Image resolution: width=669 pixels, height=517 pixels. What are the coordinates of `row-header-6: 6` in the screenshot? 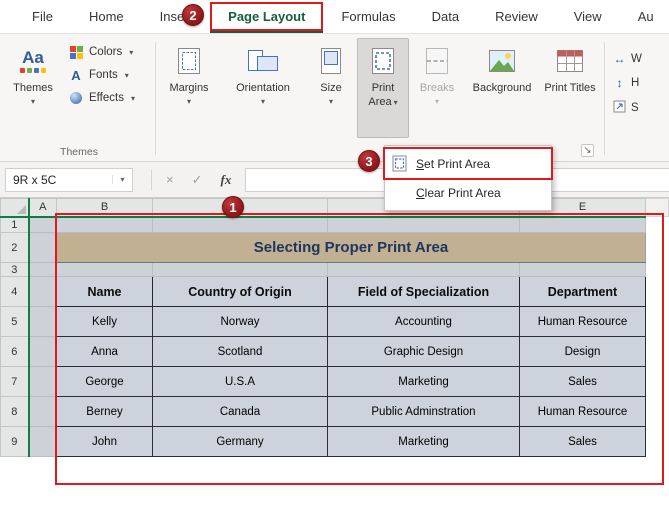 It's located at (15, 351).